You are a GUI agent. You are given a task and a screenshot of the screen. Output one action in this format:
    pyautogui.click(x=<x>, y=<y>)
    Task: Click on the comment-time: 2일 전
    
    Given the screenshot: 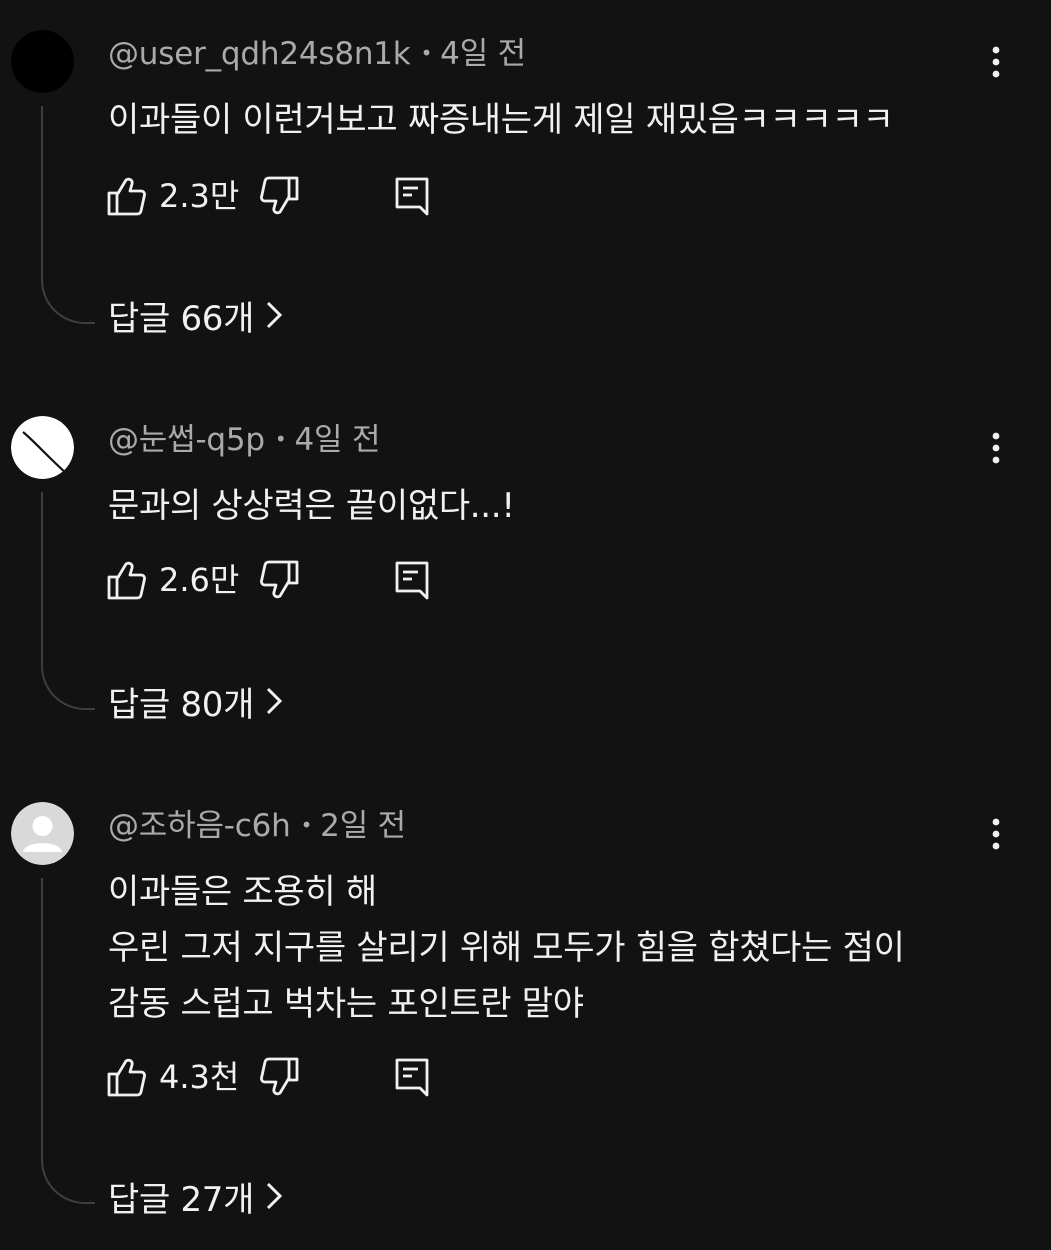 What is the action you would take?
    pyautogui.click(x=363, y=826)
    